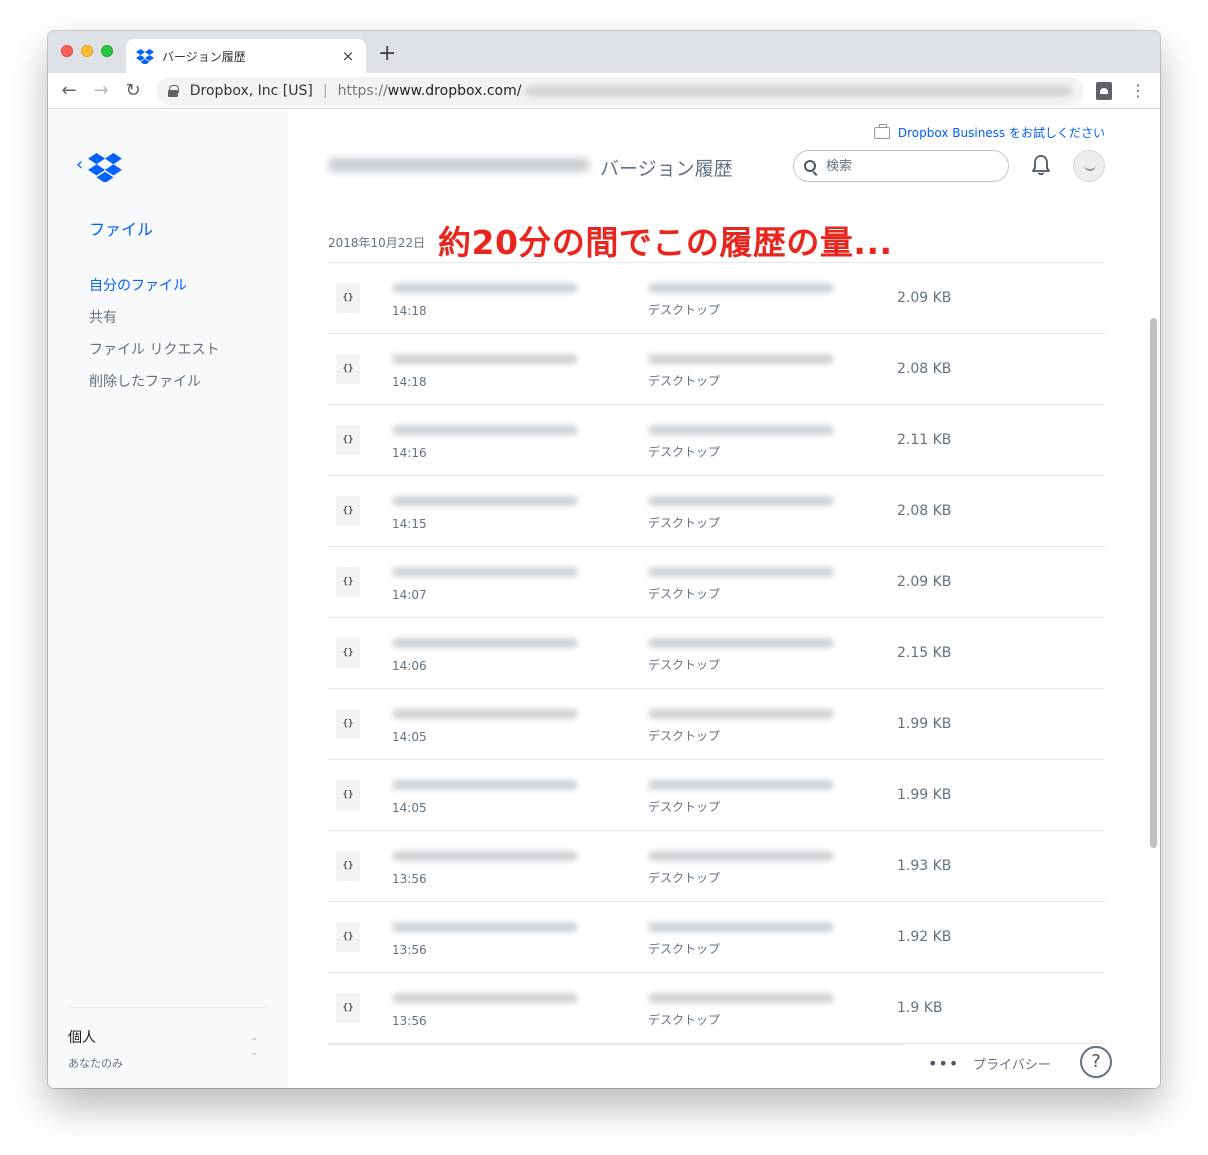 The height and width of the screenshot is (1155, 1208). What do you see at coordinates (716, 298) in the screenshot?
I see `version-row: {} 14:18 デスクトップ 2.09 KB` at bounding box center [716, 298].